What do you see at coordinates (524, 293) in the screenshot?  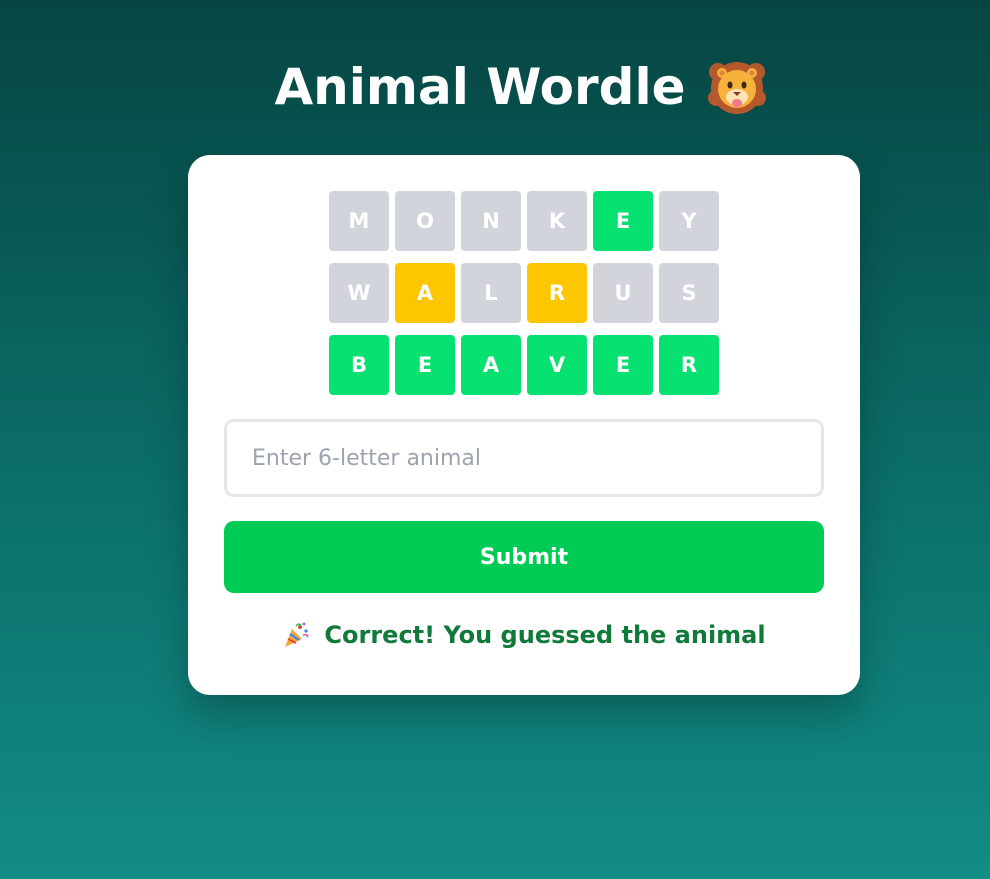 I see `guess-row: W A L R U S` at bounding box center [524, 293].